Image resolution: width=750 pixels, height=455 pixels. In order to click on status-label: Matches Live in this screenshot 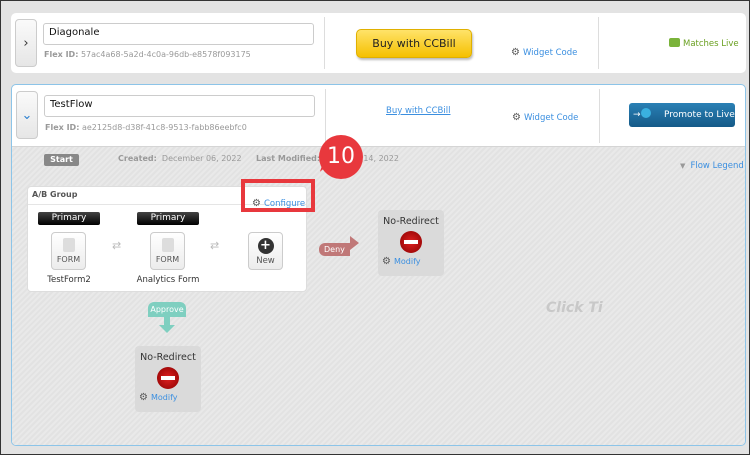, I will do `click(711, 44)`.